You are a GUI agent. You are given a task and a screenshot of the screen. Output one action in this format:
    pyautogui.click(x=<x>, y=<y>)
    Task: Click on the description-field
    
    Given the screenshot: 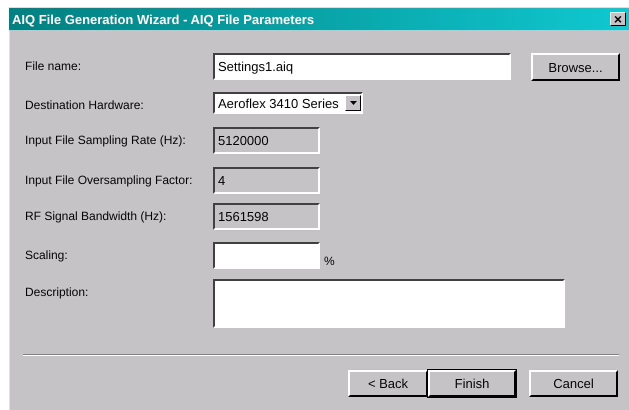 What is the action you would take?
    pyautogui.click(x=389, y=303)
    